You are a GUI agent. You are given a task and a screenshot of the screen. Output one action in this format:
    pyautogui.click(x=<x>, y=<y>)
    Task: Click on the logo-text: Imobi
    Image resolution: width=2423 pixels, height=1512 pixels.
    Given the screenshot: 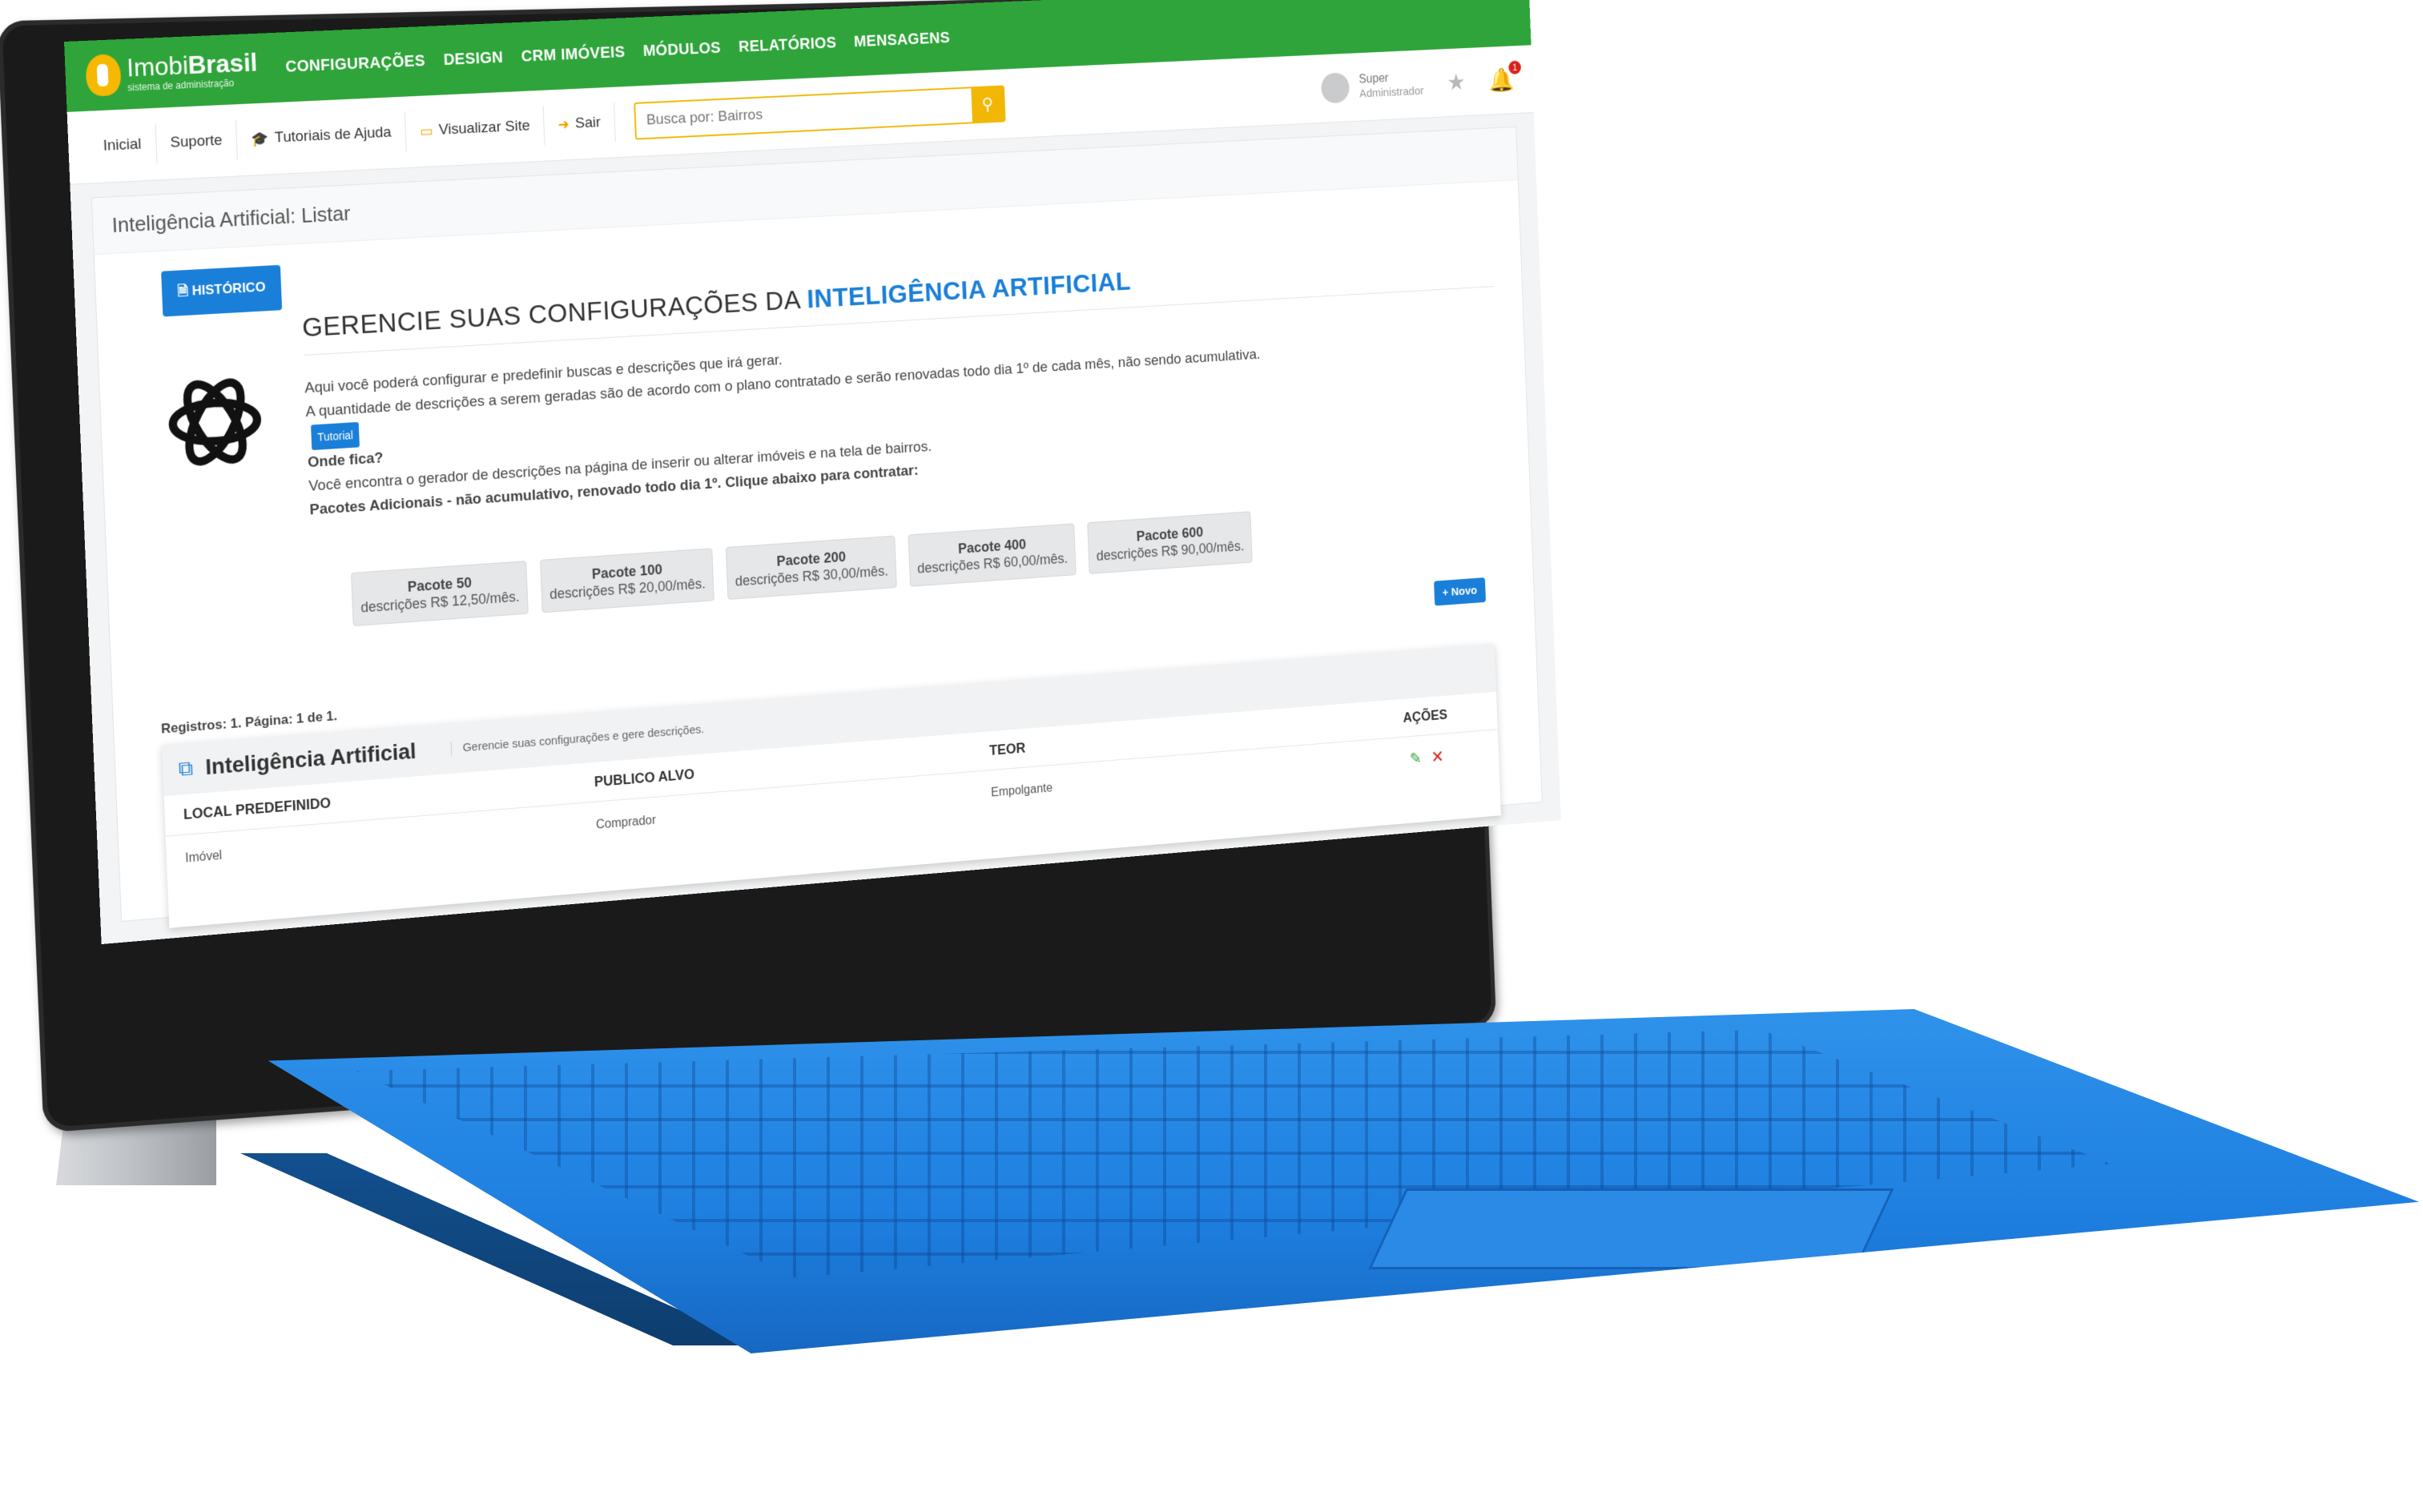 What is the action you would take?
    pyautogui.click(x=157, y=66)
    